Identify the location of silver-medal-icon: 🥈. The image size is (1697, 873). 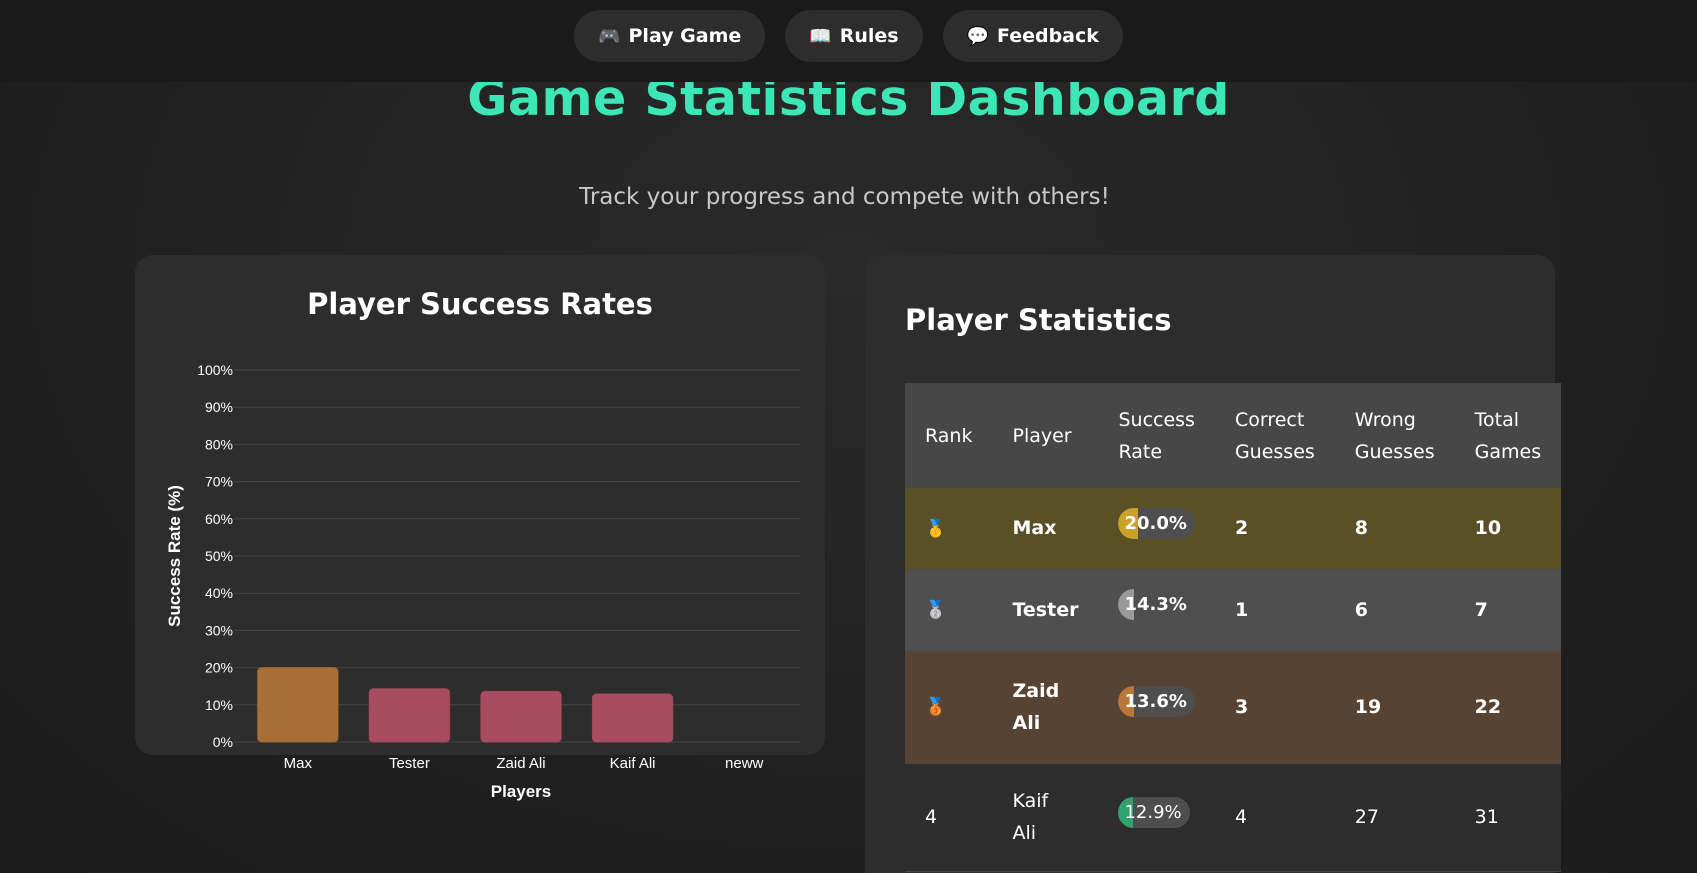
(936, 610).